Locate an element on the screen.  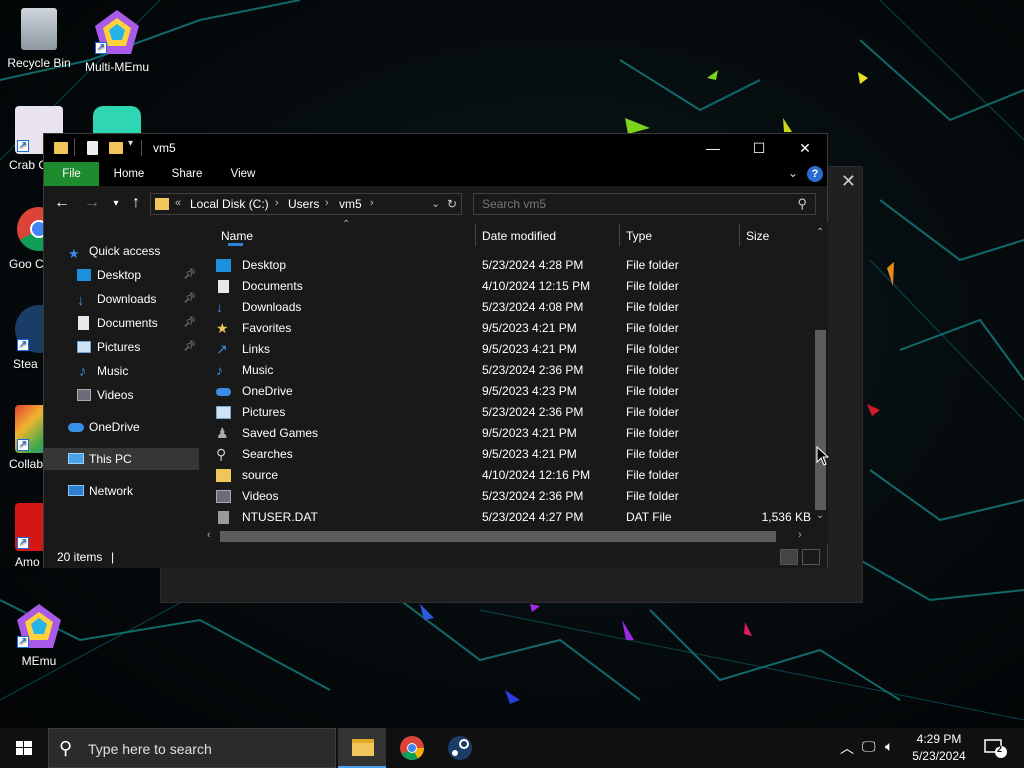
table-row: ⚲ Searches 9/5/2023 4:21 PM File folder is located at coordinates (511, 454).